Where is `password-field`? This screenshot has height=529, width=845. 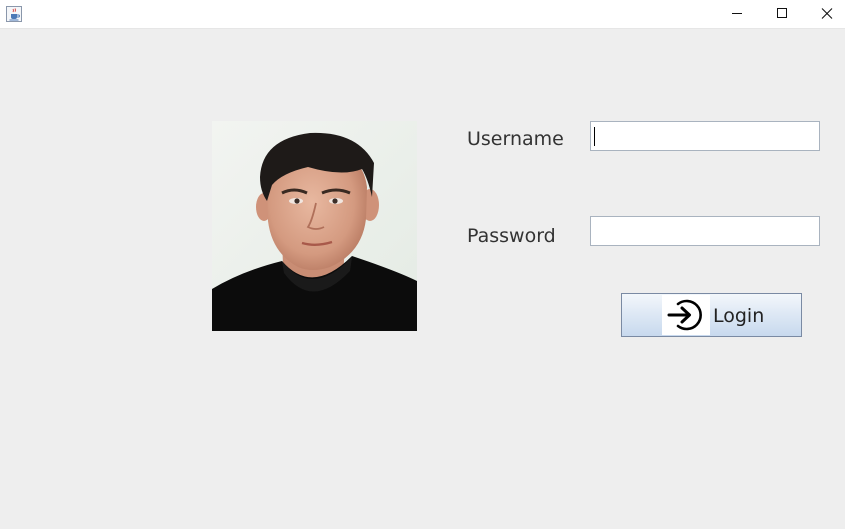
password-field is located at coordinates (705, 231).